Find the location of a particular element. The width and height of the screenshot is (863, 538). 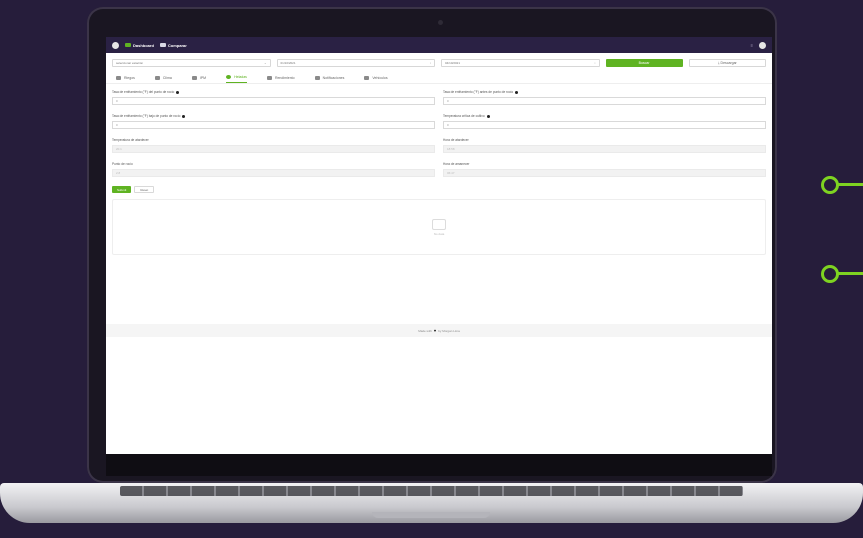

date-to-value: 04/10/2021 is located at coordinates (453, 63).